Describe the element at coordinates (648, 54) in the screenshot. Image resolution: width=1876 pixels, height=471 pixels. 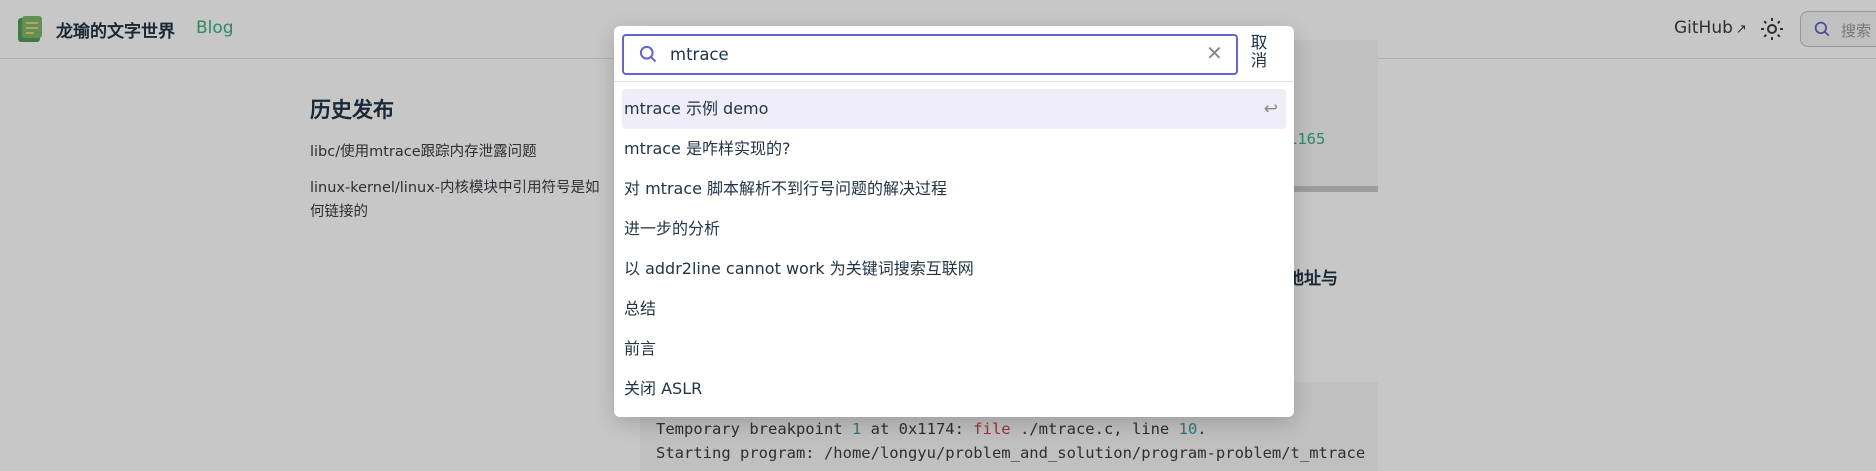
I see `search-icon` at that location.